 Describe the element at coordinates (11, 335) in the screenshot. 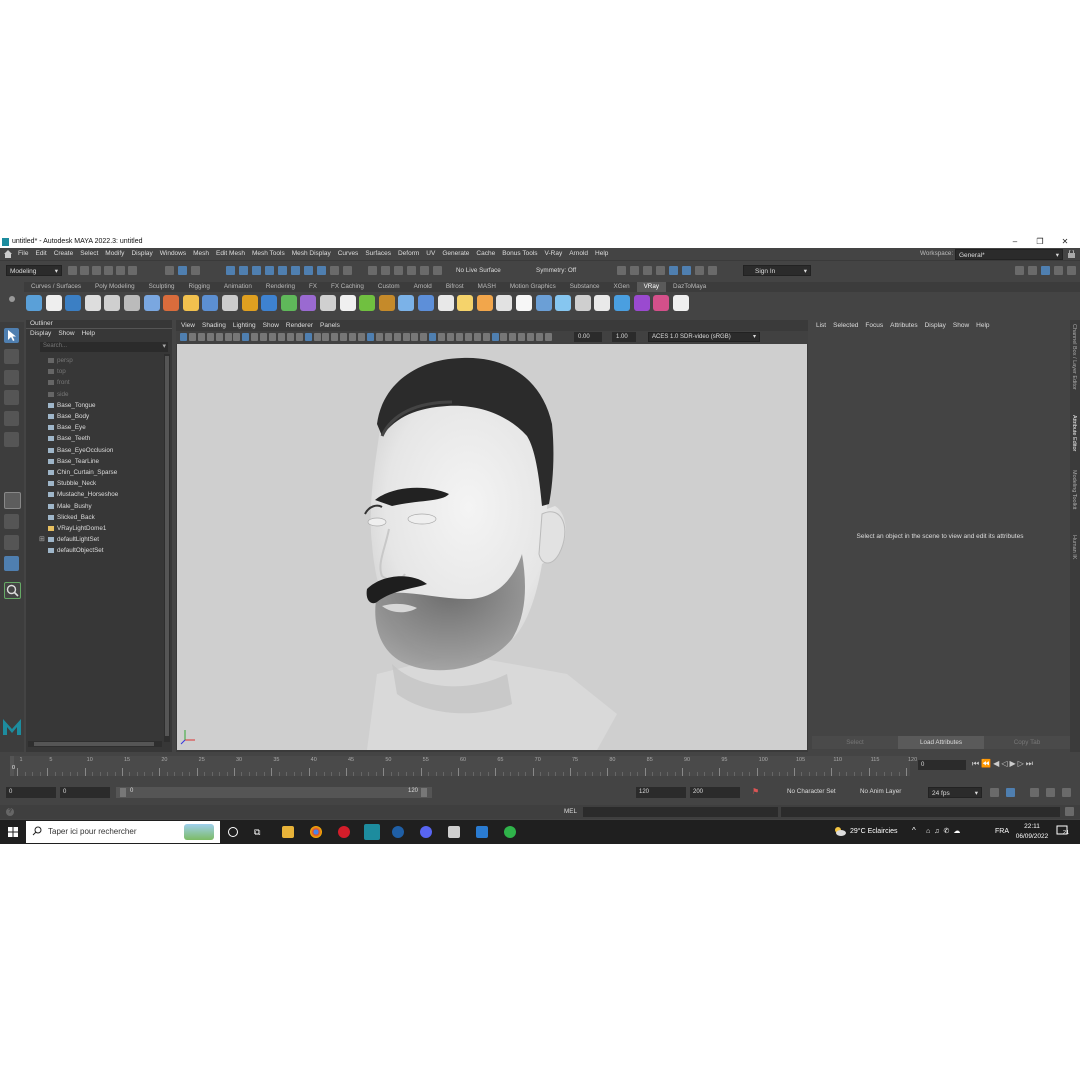

I see `select-tool-icon` at that location.